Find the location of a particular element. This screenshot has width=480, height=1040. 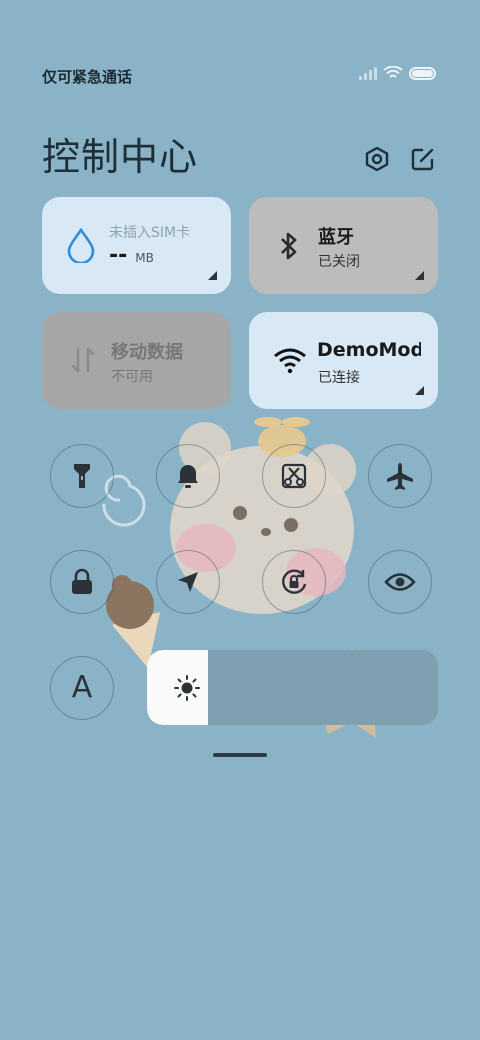

lock-screen-toggle is located at coordinates (82, 582).